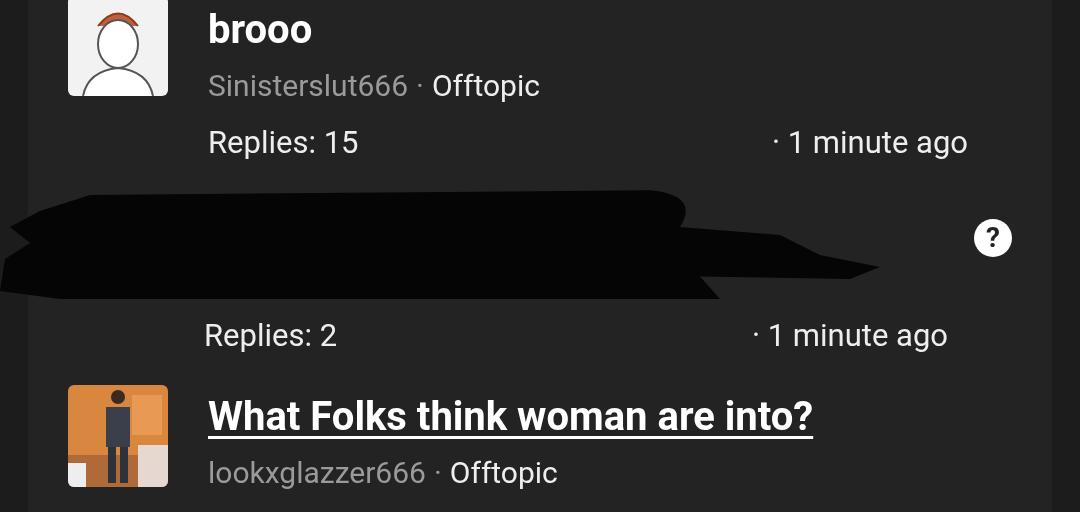 Image resolution: width=1080 pixels, height=512 pixels. I want to click on author-name: Sinisterslut666, so click(308, 86).